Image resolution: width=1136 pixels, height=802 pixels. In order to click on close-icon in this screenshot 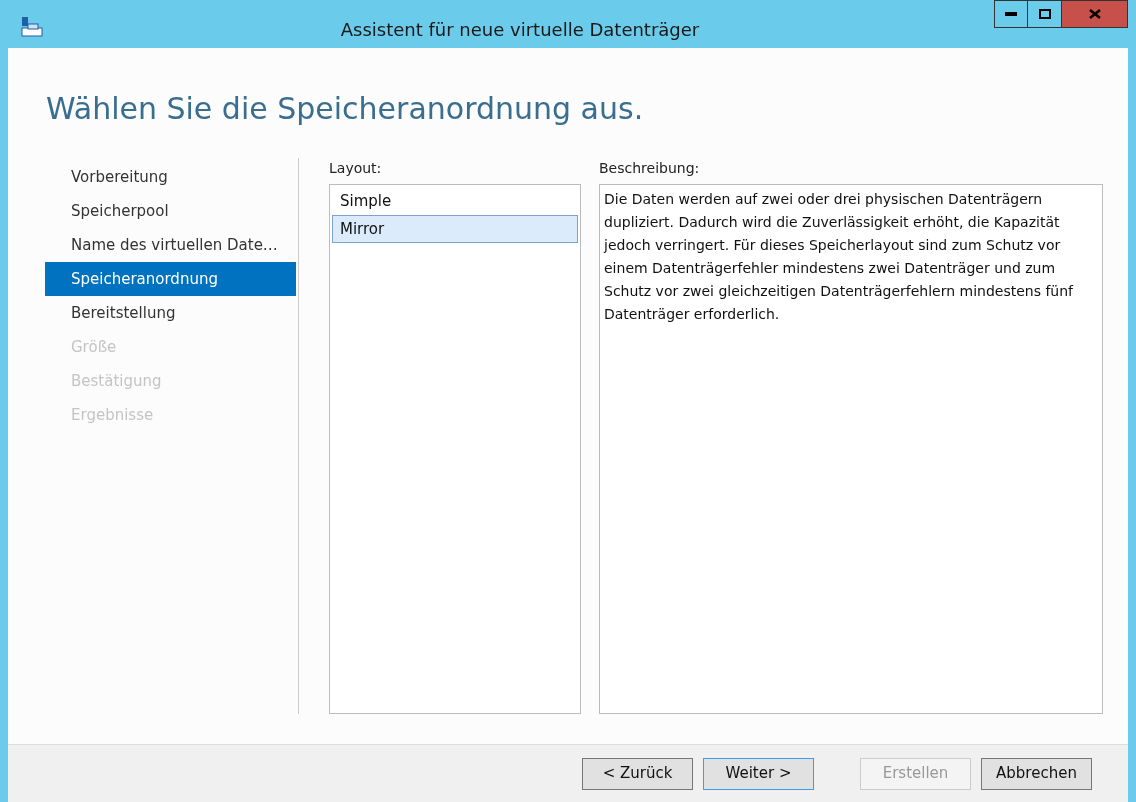, I will do `click(1094, 14)`.